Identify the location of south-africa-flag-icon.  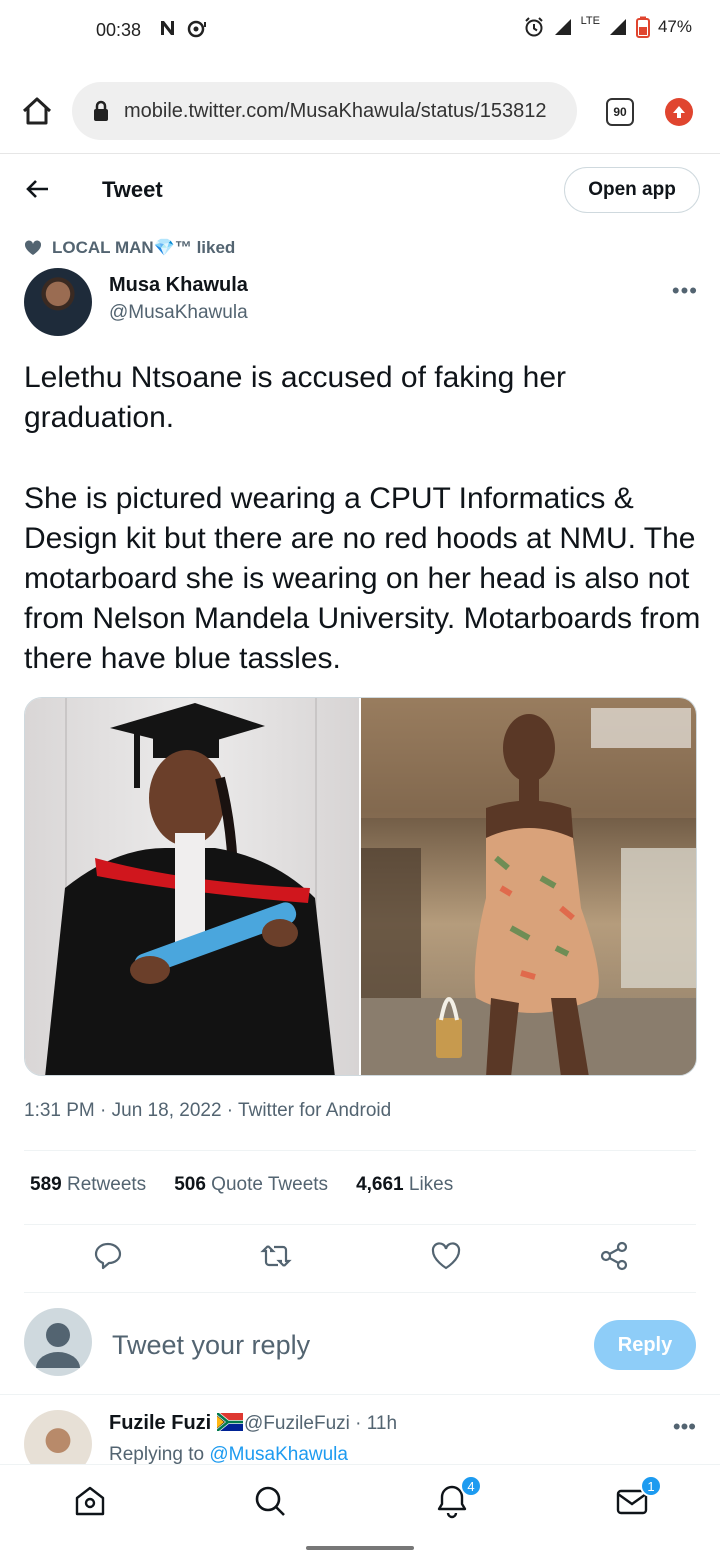
(229, 1422).